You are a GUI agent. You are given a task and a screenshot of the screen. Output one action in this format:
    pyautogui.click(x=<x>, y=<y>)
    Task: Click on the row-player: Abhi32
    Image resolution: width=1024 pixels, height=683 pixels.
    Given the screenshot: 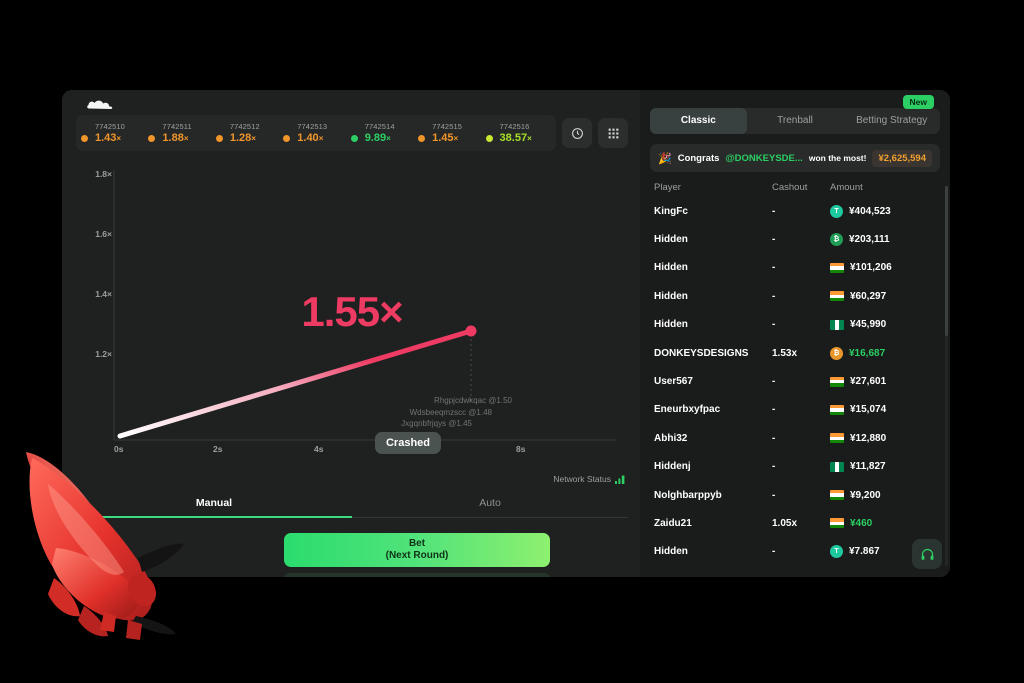 What is the action you would take?
    pyautogui.click(x=671, y=438)
    